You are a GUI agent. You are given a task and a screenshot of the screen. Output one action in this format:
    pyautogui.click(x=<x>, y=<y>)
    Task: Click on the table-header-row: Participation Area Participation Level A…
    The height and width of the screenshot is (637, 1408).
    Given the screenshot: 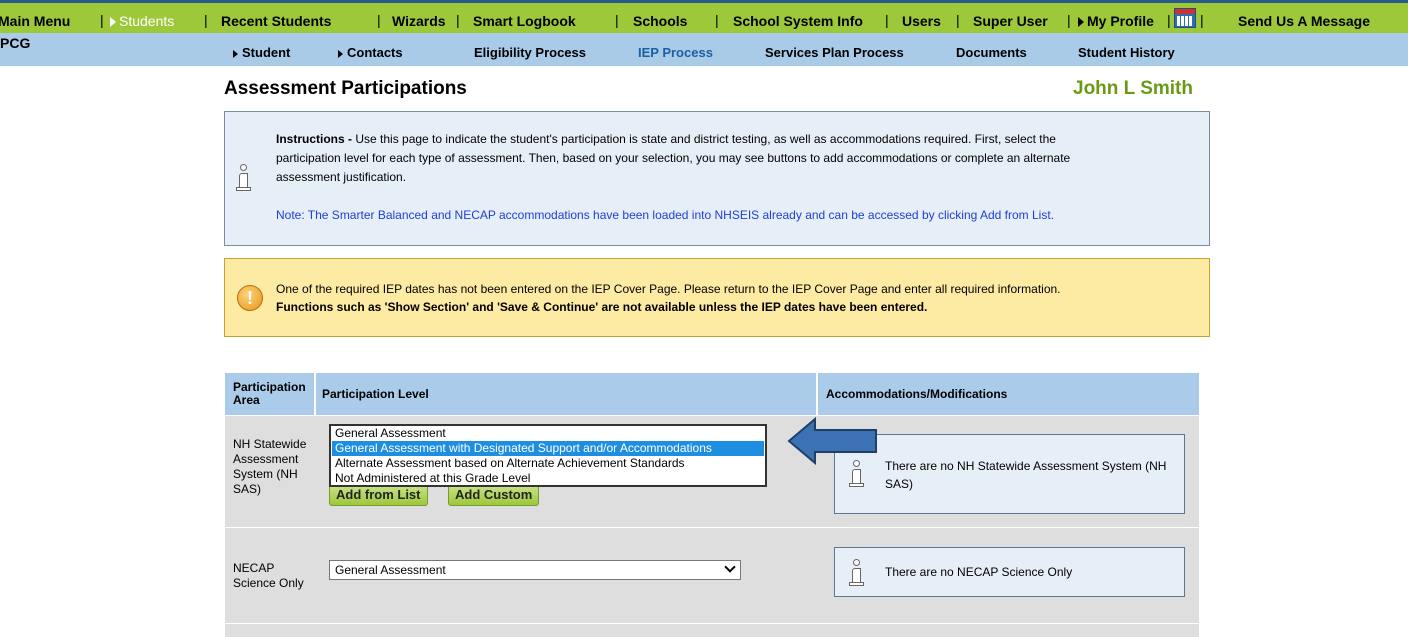 What is the action you would take?
    pyautogui.click(x=712, y=394)
    